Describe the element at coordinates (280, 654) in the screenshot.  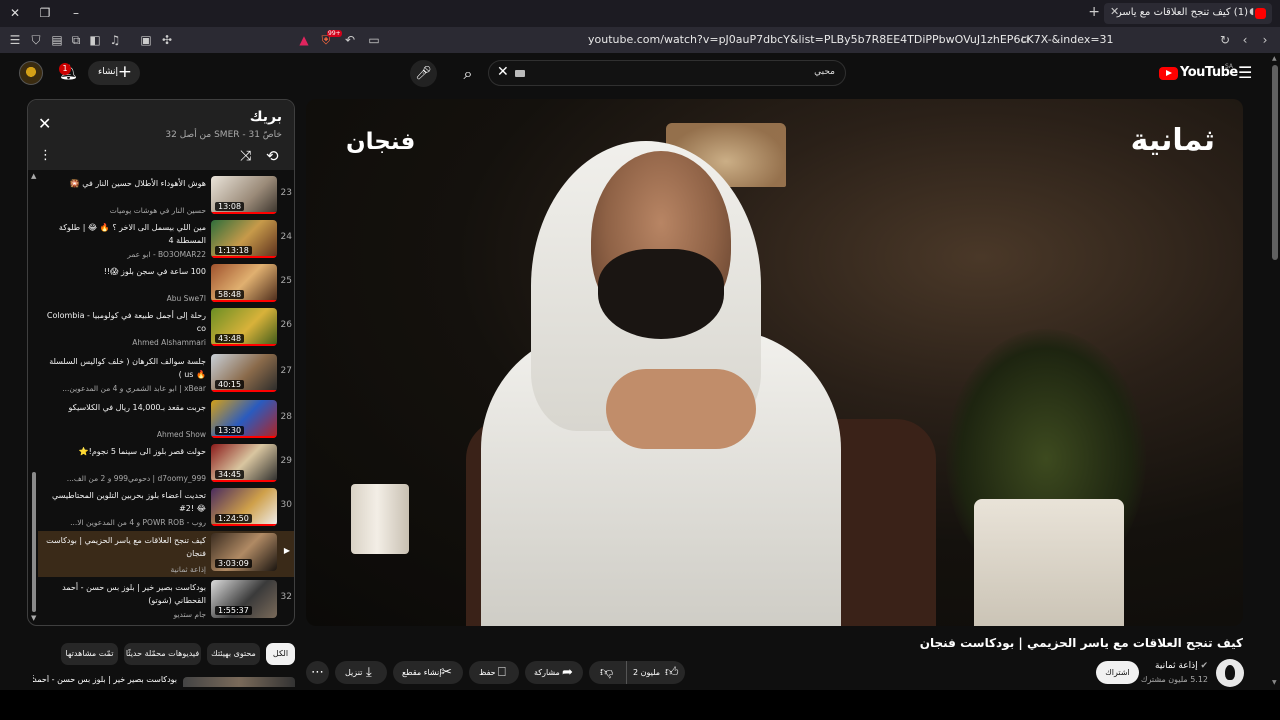
I see `chip-all: الكل` at that location.